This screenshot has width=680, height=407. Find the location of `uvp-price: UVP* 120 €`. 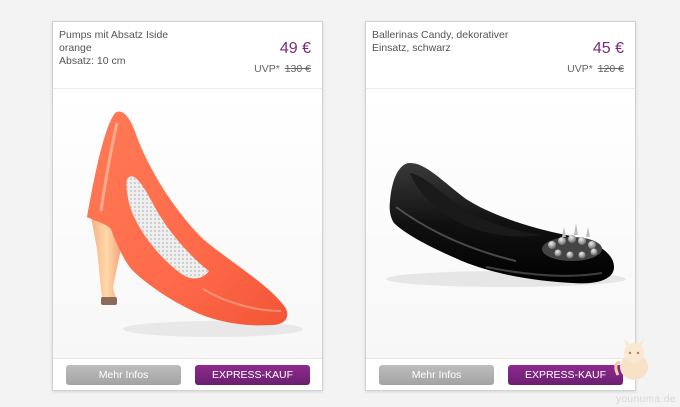

uvp-price: UVP* 120 € is located at coordinates (595, 69).